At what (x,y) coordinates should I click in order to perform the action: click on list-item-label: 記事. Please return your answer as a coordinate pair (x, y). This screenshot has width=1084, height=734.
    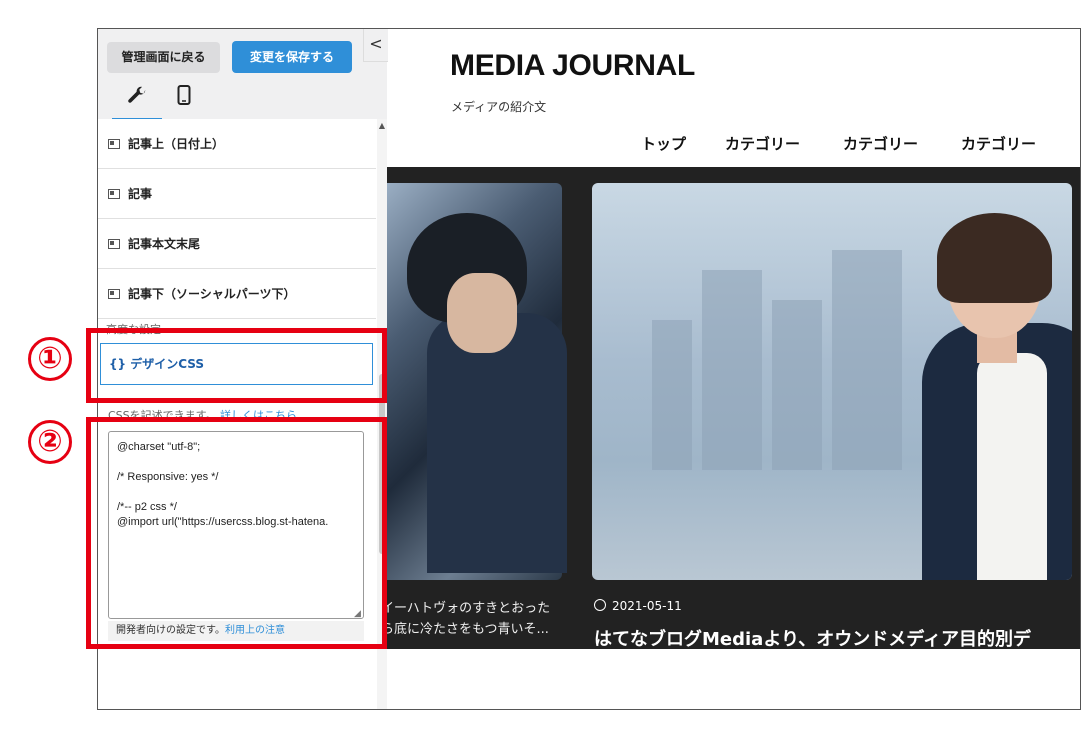
    Looking at the image, I should click on (140, 194).